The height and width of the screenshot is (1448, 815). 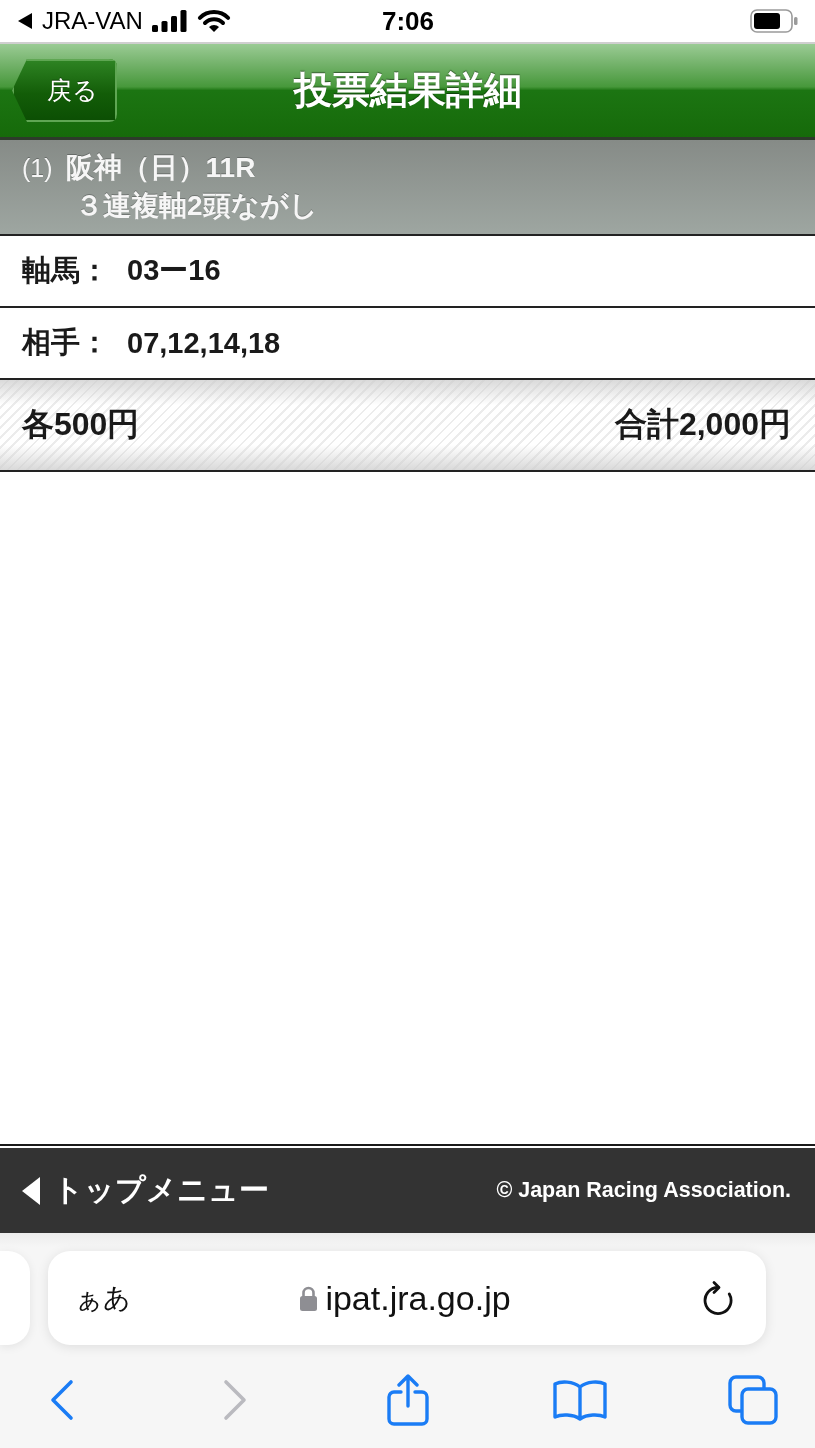 What do you see at coordinates (407, 1400) in the screenshot?
I see `share-icon` at bounding box center [407, 1400].